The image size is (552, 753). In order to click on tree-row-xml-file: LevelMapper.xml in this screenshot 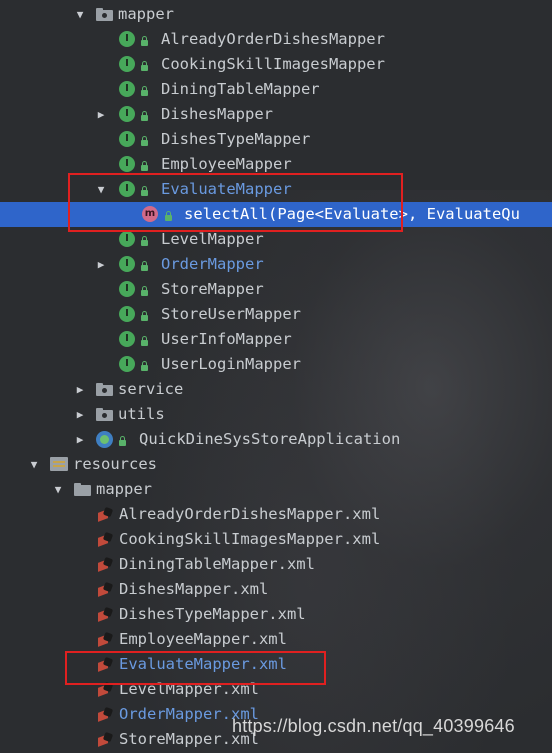, I will do `click(276, 689)`.